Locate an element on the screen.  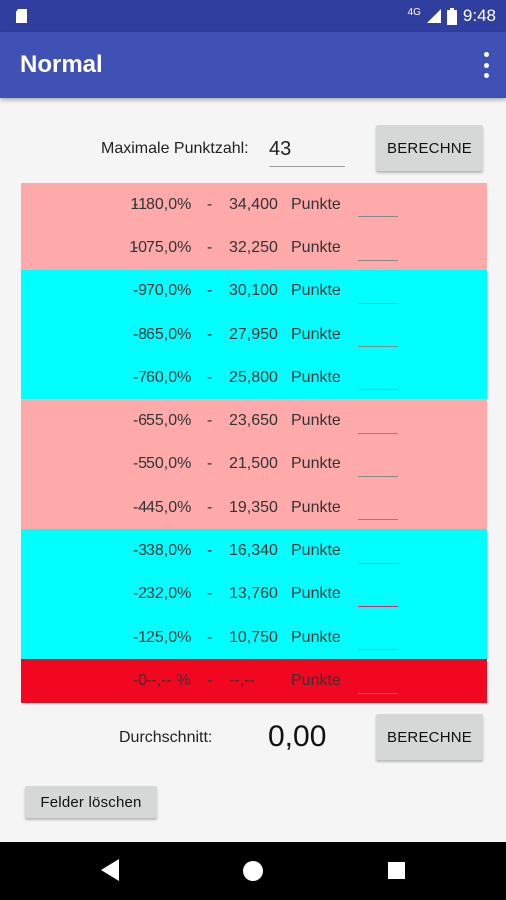
grade-row: 3-38,0% -16,340 Punkte is located at coordinates (254, 551).